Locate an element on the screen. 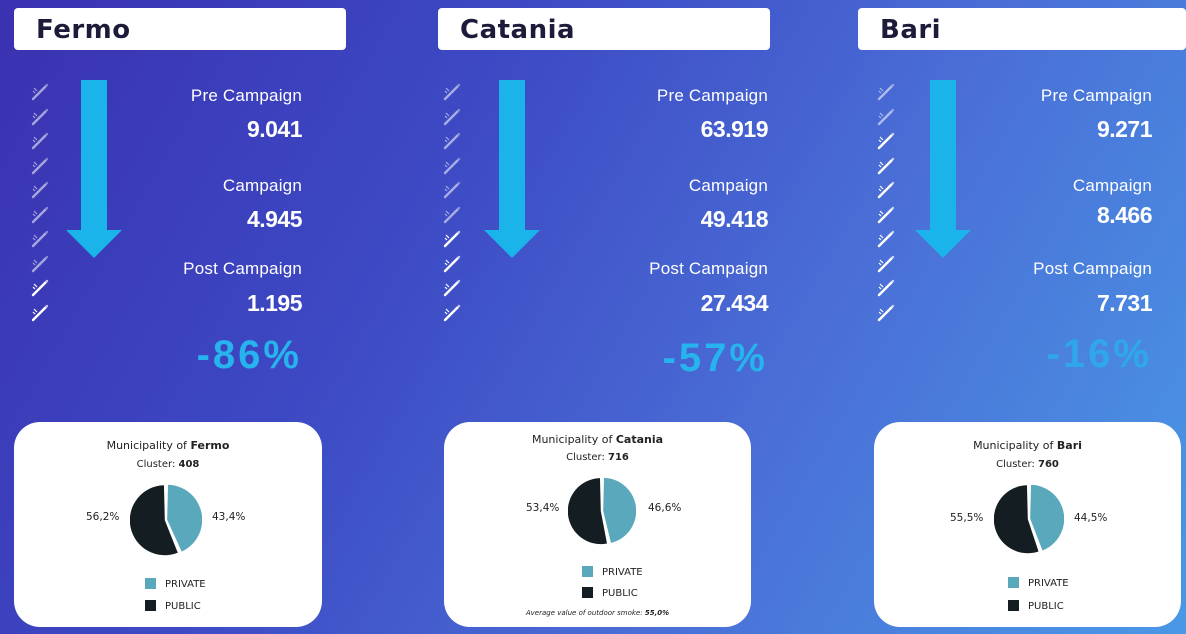 Image resolution: width=1186 pixels, height=634 pixels. post-campaign-value: 27.434 is located at coordinates (734, 303).